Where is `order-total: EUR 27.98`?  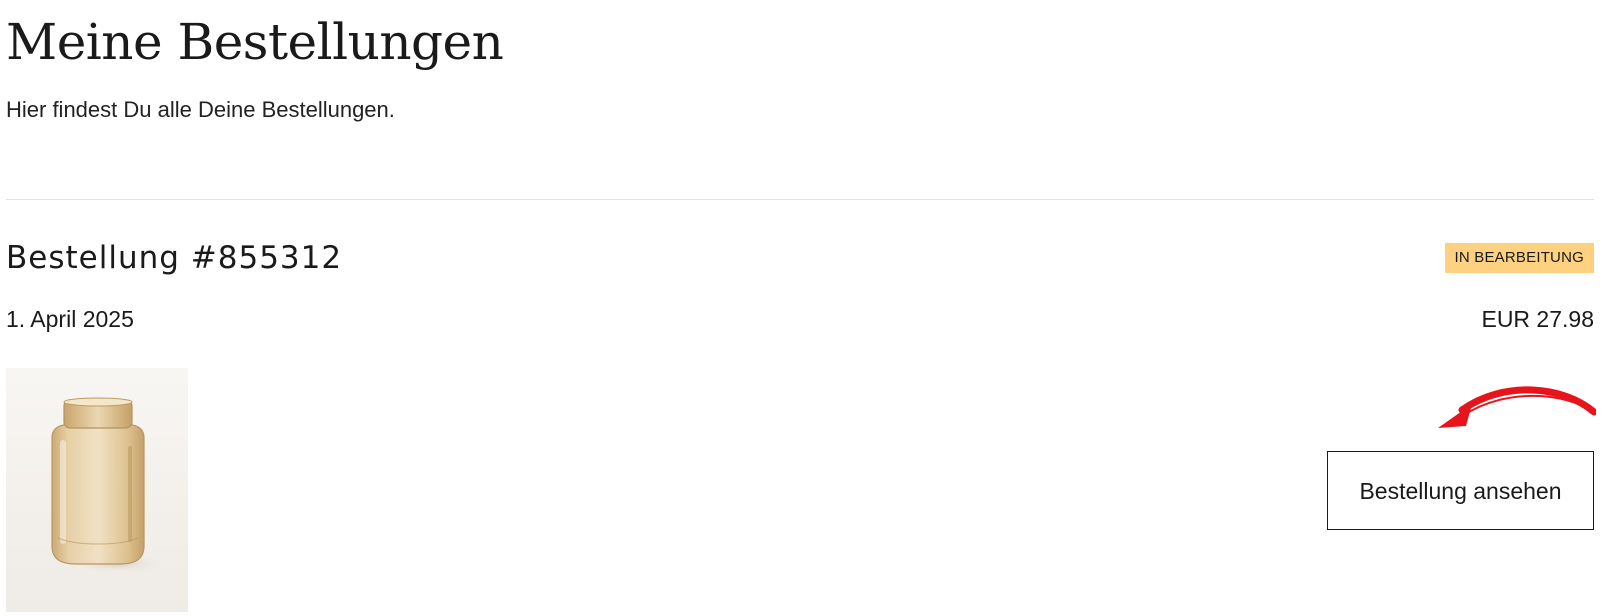 order-total: EUR 27.98 is located at coordinates (1537, 319).